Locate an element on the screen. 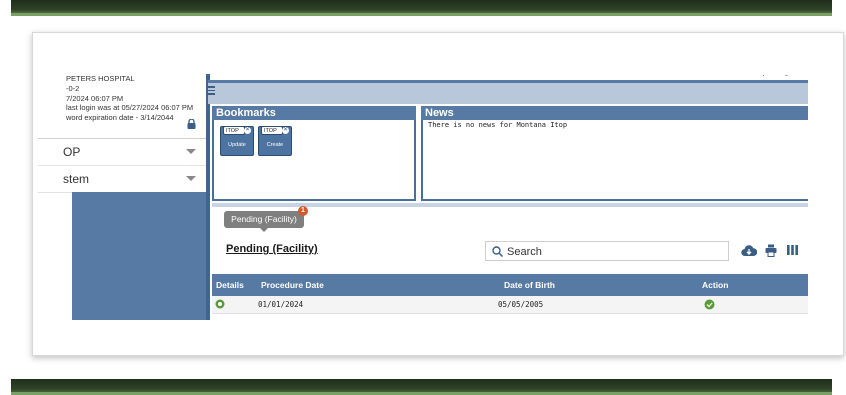 The image size is (846, 395). news-panel is located at coordinates (614, 160).